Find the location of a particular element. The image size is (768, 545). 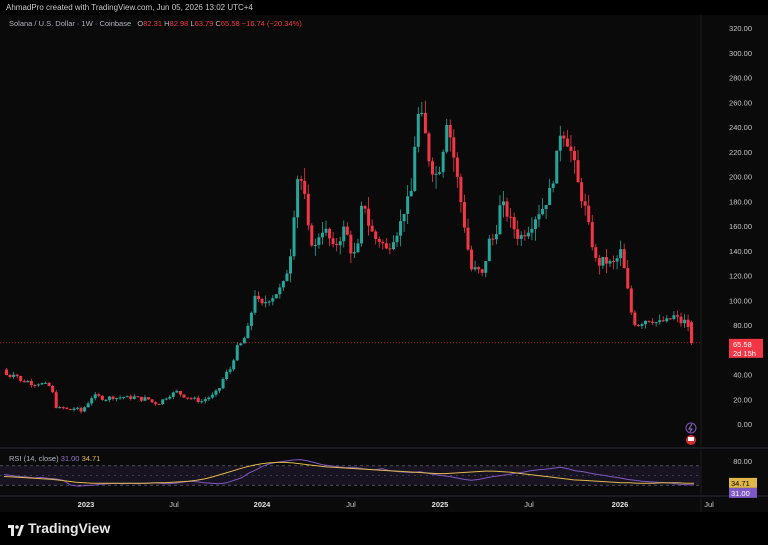

footer-bar is located at coordinates (384, 528).